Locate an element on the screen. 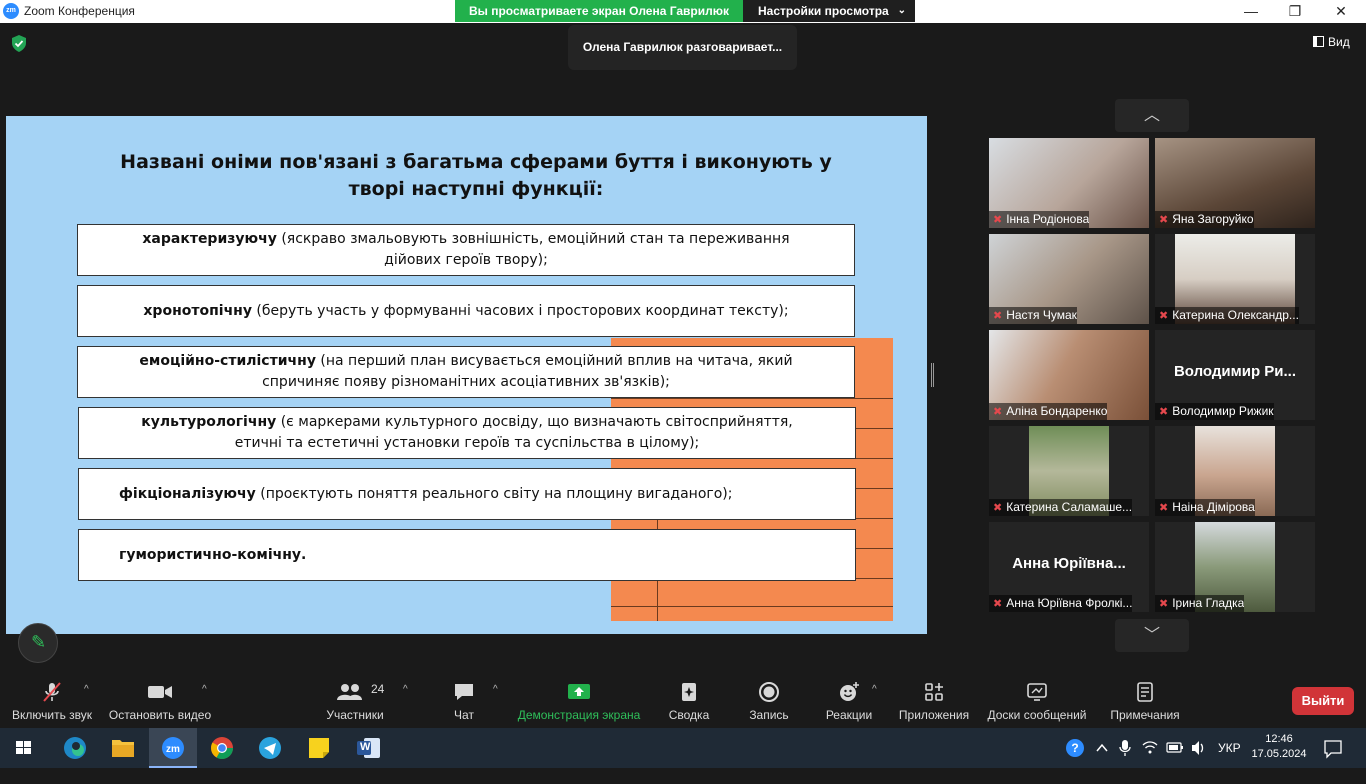  leave-meeting-button: Выйти is located at coordinates (1323, 701).